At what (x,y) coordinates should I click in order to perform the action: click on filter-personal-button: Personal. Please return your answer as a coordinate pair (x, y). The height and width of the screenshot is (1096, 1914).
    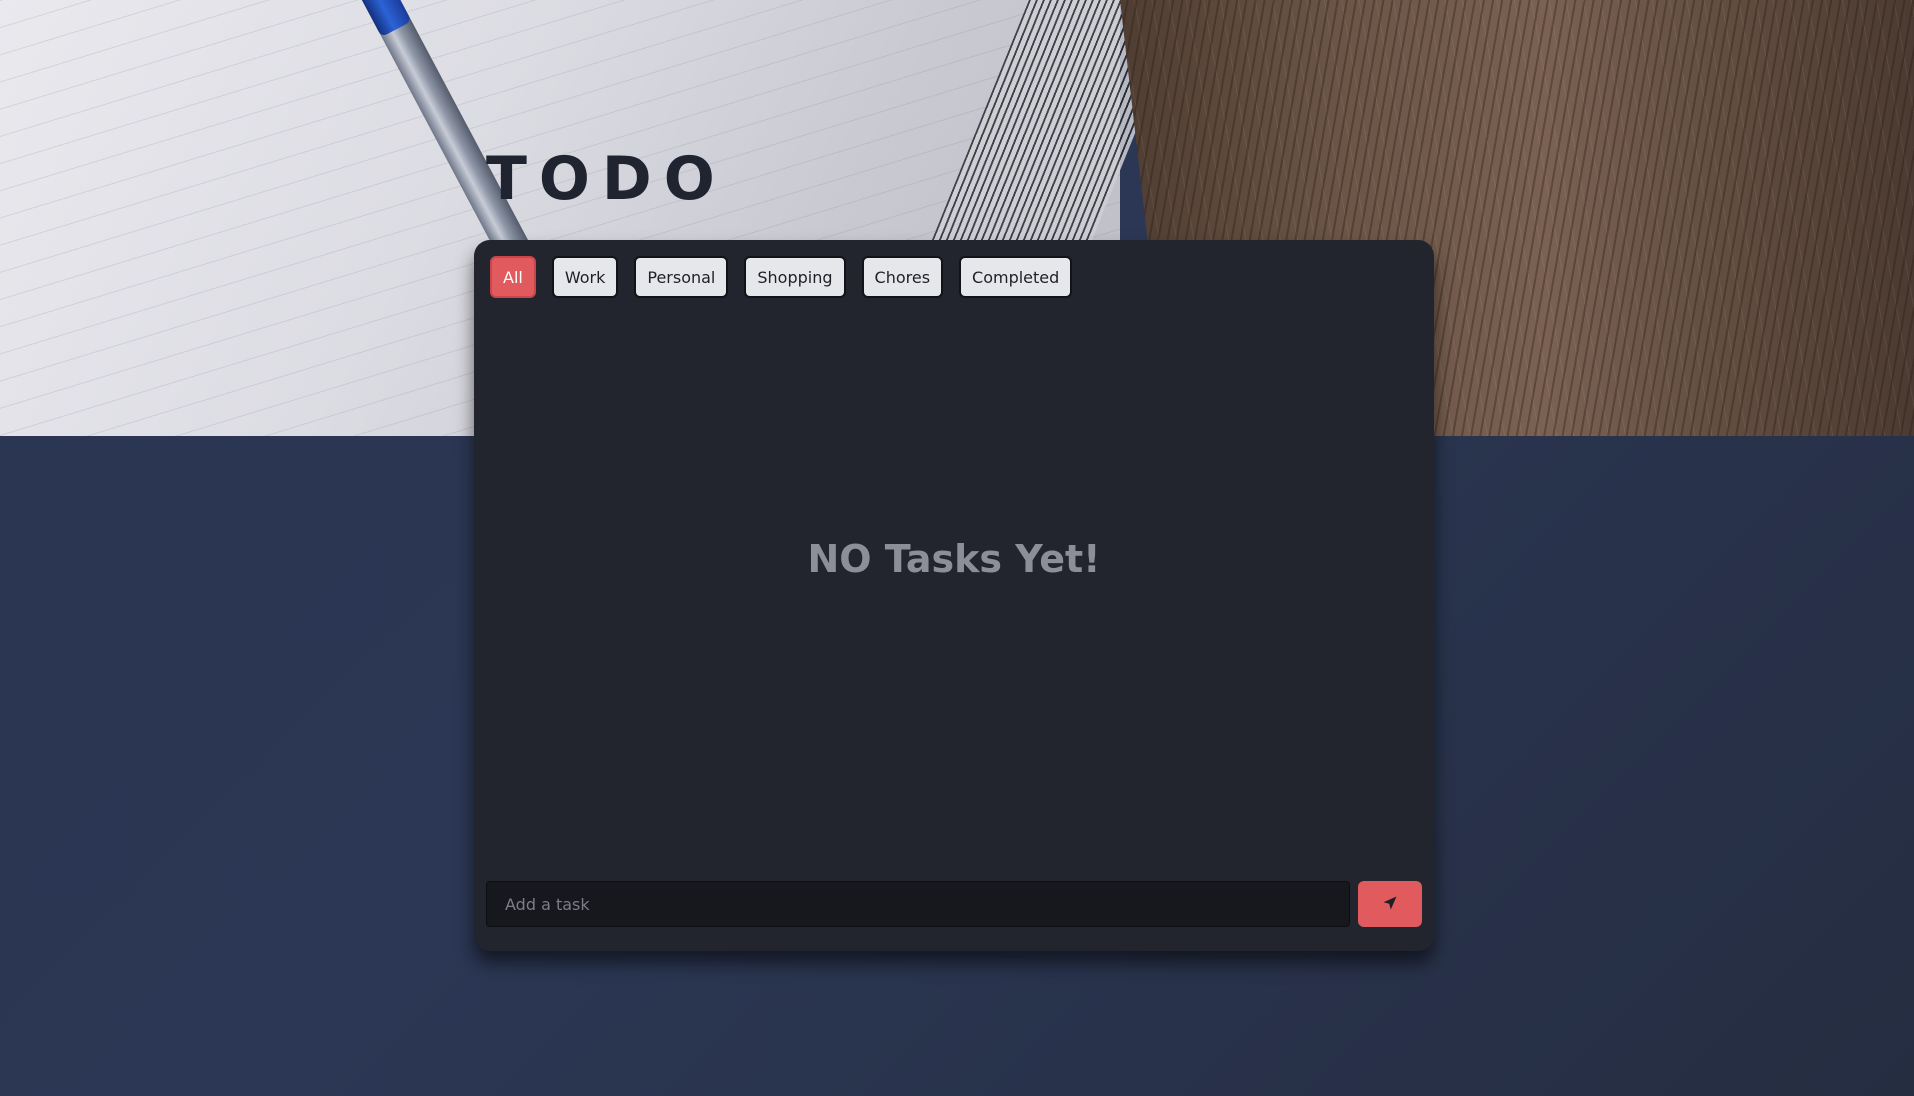
    Looking at the image, I should click on (681, 277).